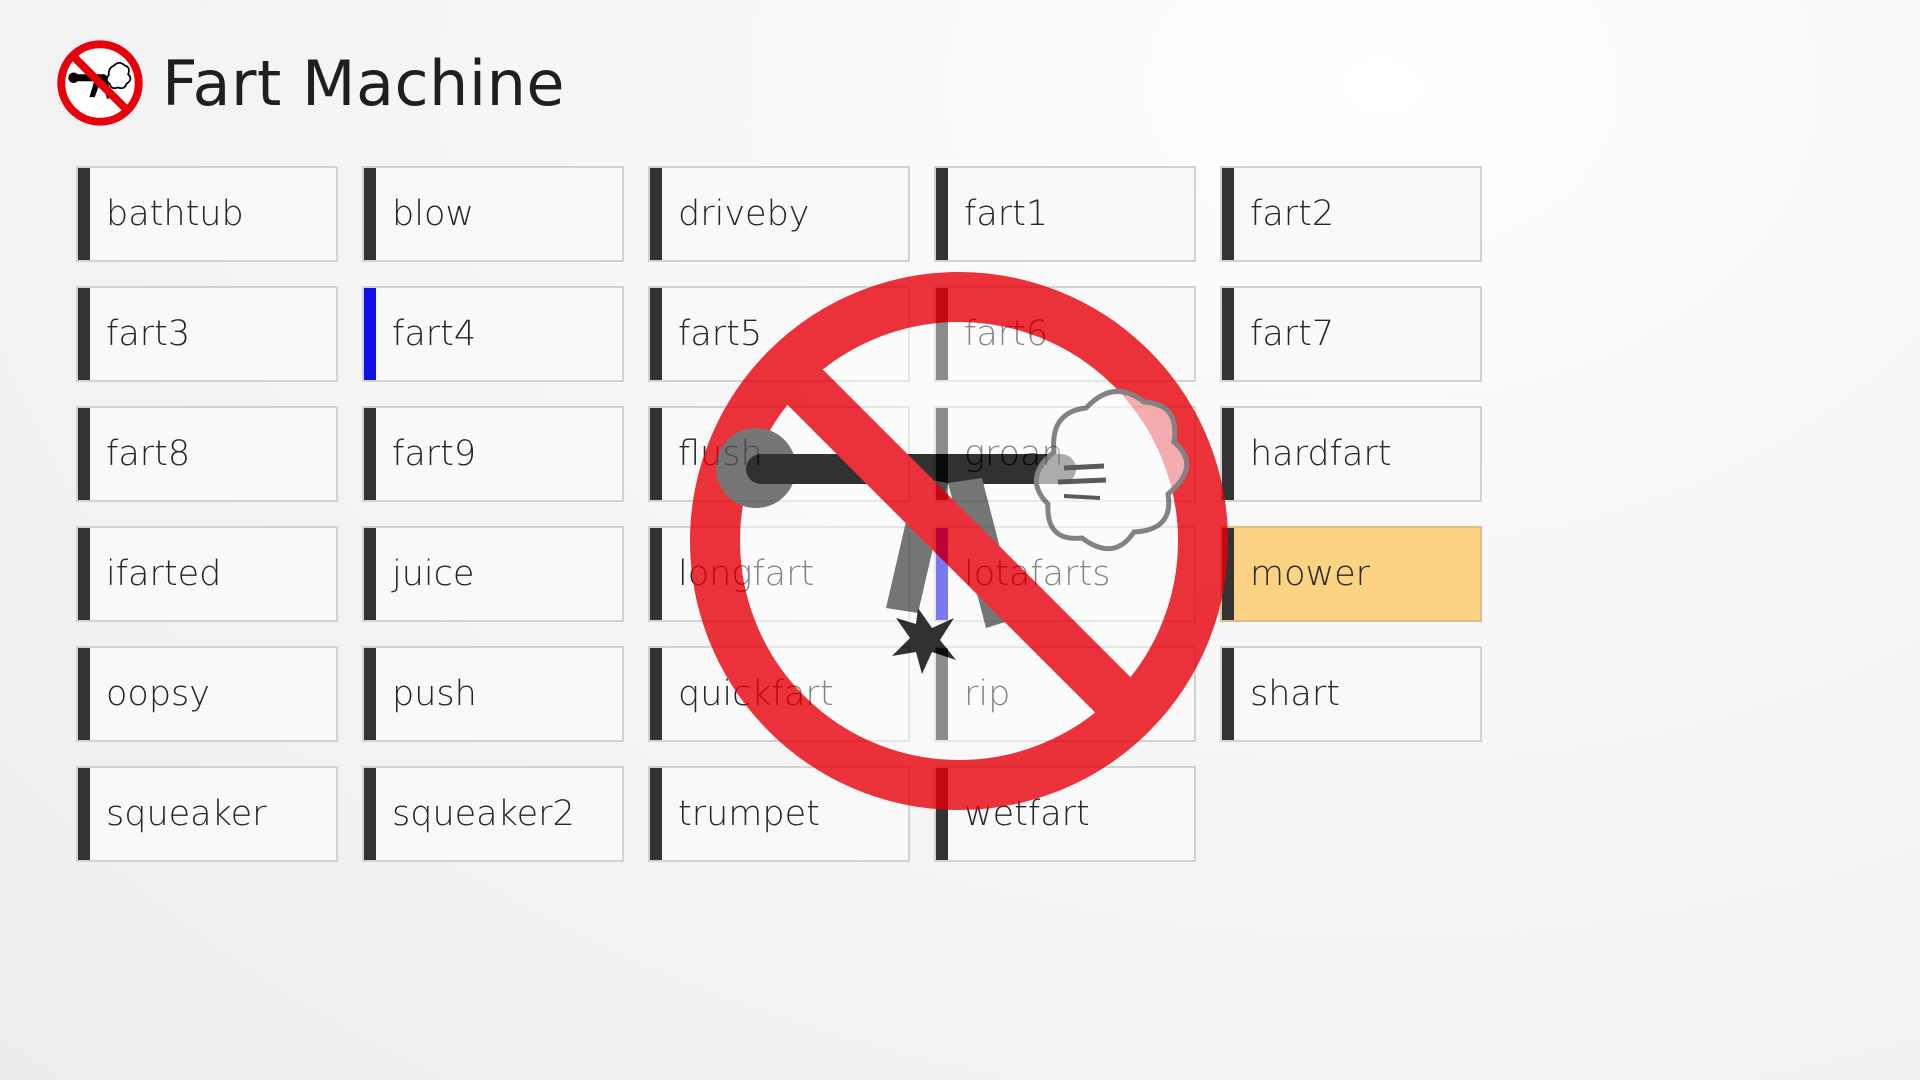 The width and height of the screenshot is (1920, 1080). Describe the element at coordinates (720, 334) in the screenshot. I see `sound-button-label: fart5` at that location.